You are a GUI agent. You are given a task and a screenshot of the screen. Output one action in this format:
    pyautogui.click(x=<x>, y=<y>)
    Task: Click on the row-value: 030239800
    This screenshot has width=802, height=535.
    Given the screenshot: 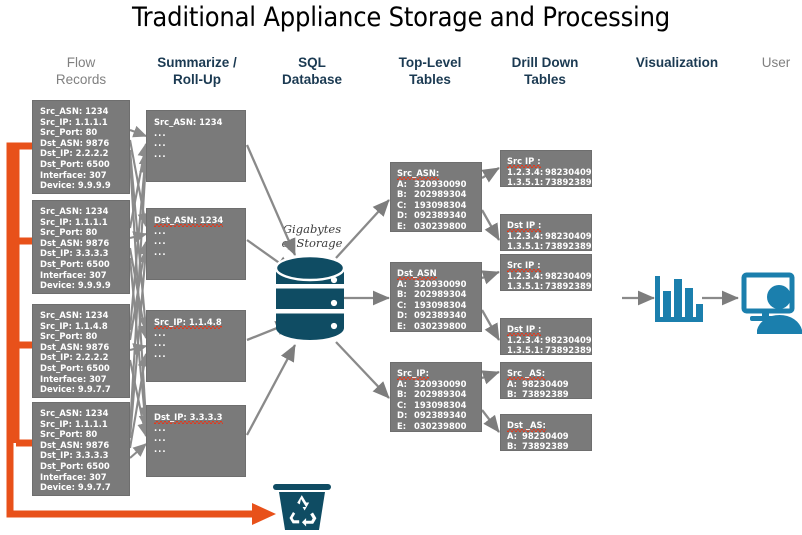 What is the action you would take?
    pyautogui.click(x=440, y=325)
    